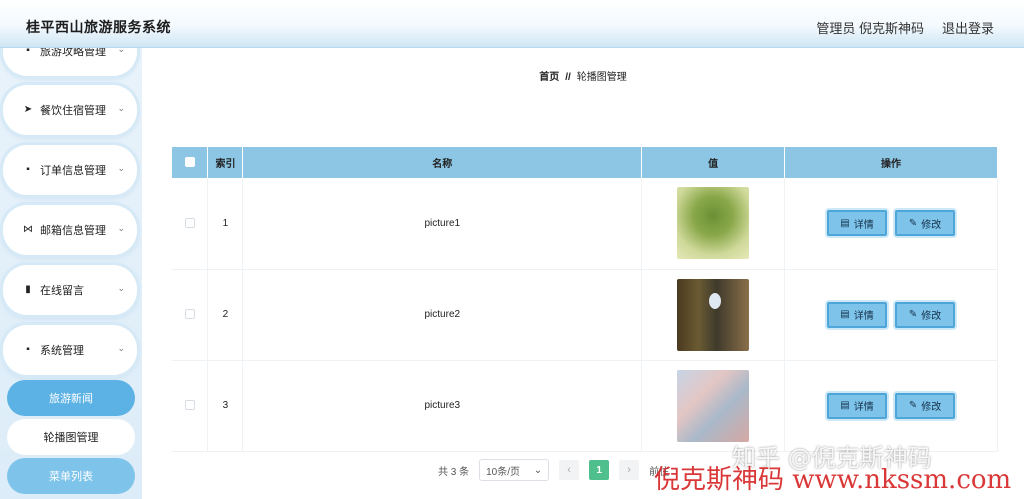  I want to click on select-all-cell, so click(190, 162).